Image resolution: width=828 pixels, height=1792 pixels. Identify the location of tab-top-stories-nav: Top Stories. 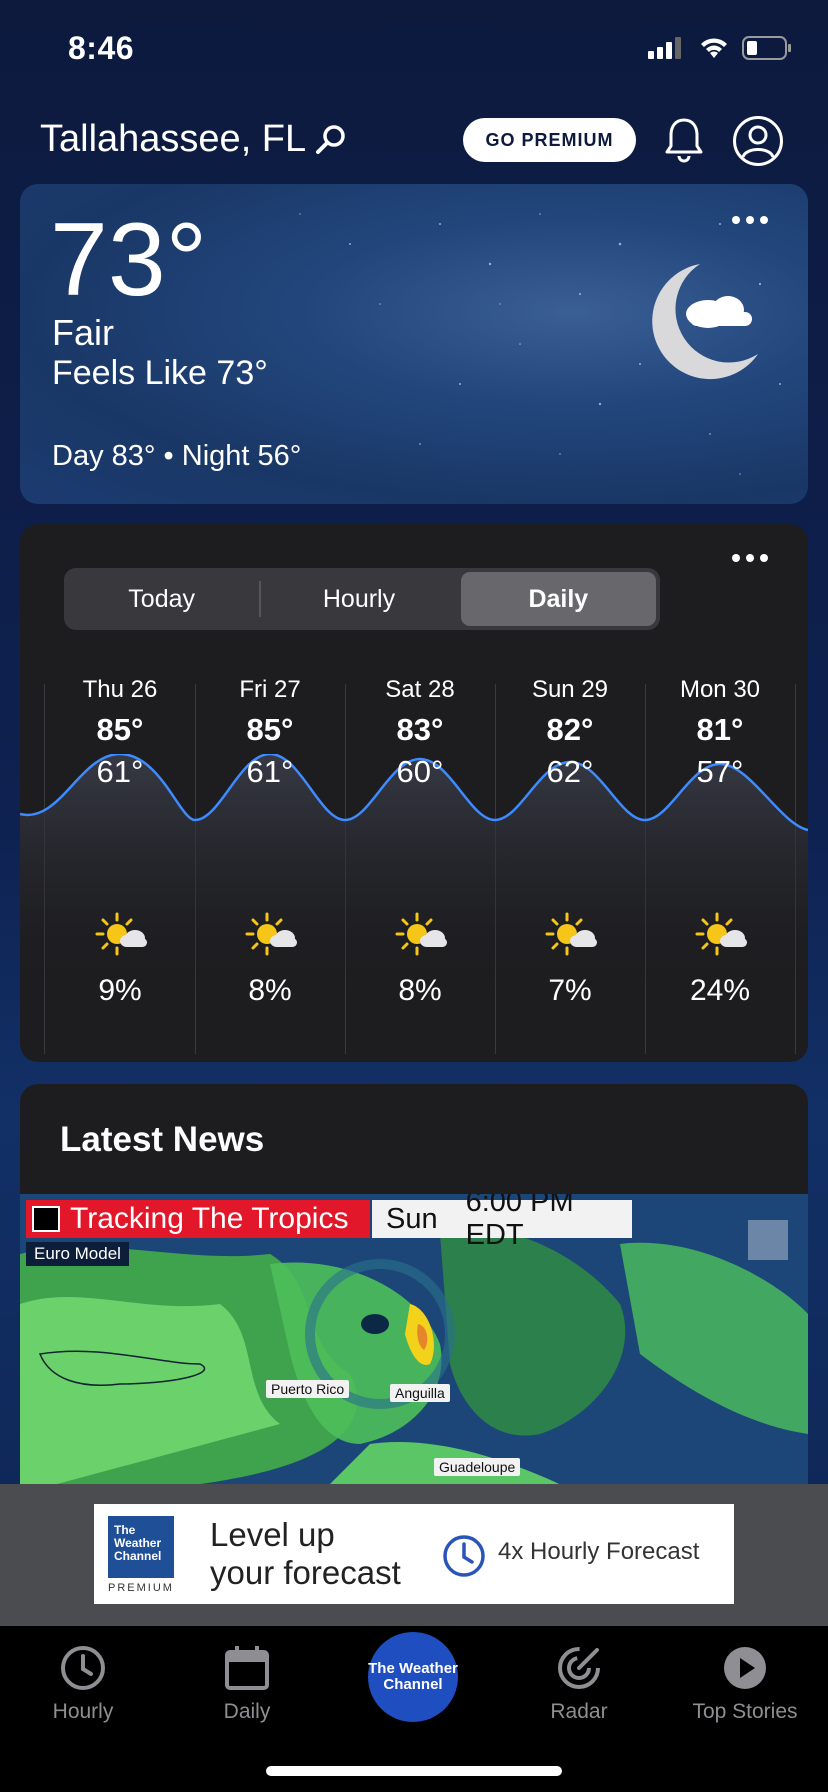
(745, 1683).